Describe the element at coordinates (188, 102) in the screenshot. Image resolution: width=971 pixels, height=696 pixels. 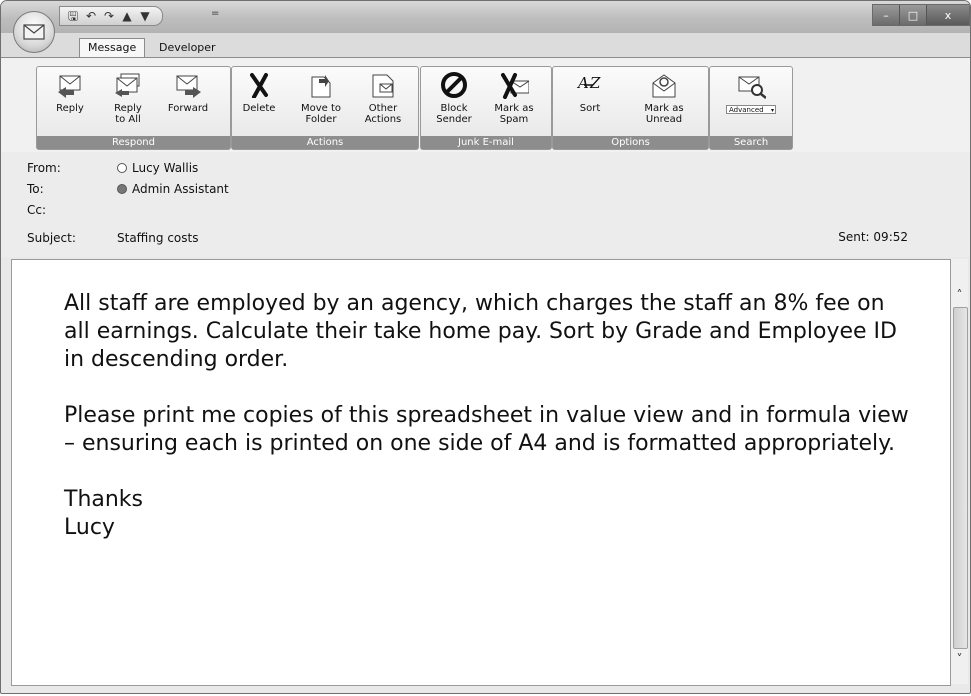
I see `forward-button: Forward` at that location.